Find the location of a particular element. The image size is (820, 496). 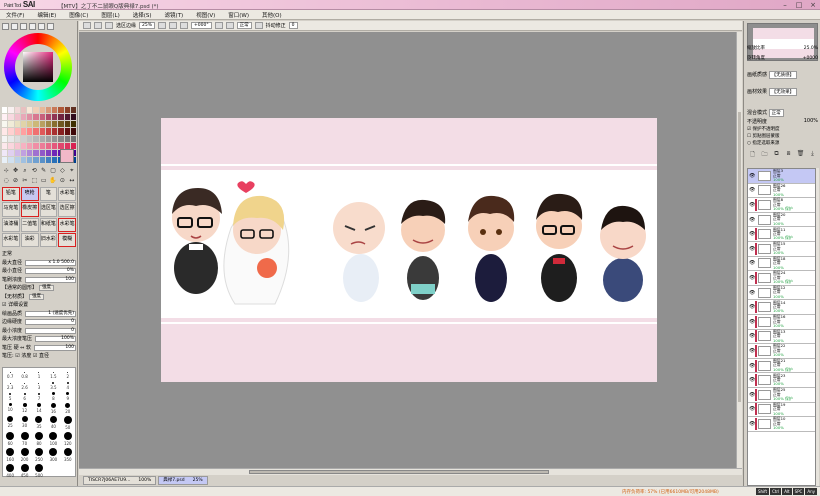

saturation-value-square is located at coordinates (38, 67).